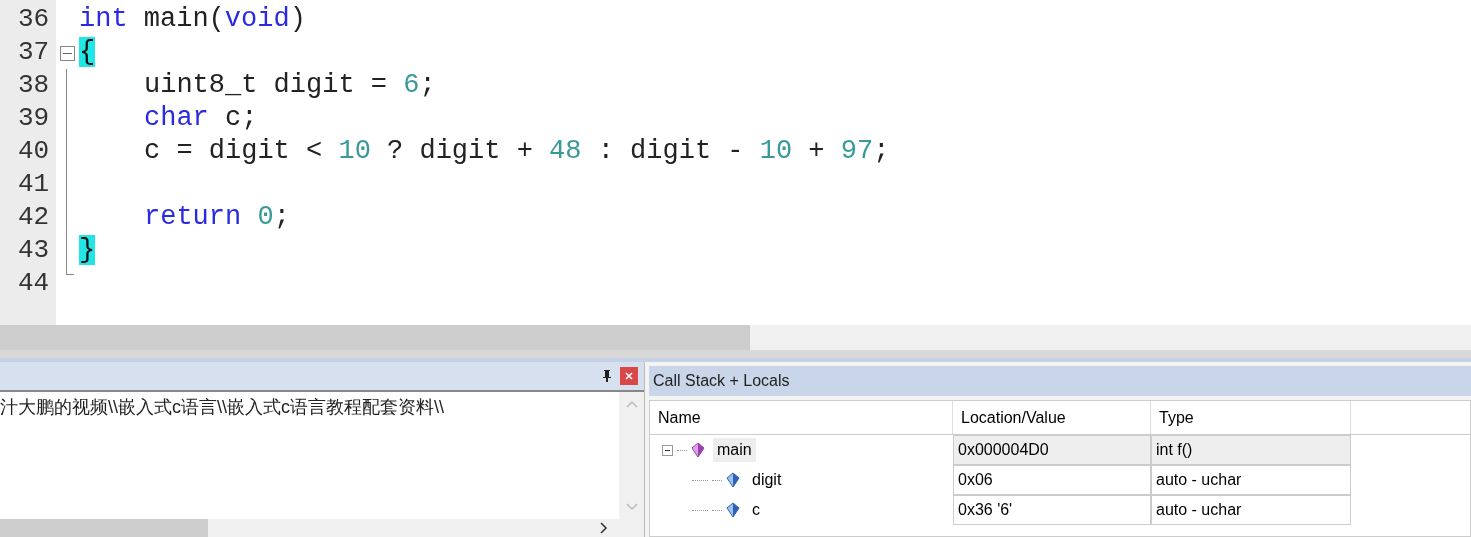 The width and height of the screenshot is (1471, 537). What do you see at coordinates (34, 151) in the screenshot?
I see `line-number: 40` at bounding box center [34, 151].